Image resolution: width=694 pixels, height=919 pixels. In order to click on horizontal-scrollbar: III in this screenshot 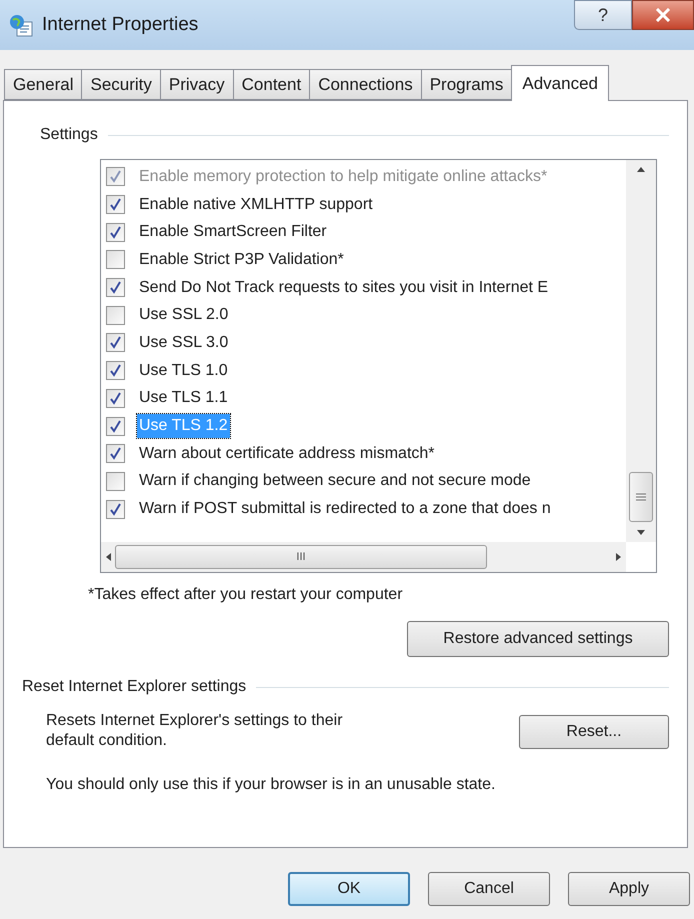, I will do `click(363, 557)`.